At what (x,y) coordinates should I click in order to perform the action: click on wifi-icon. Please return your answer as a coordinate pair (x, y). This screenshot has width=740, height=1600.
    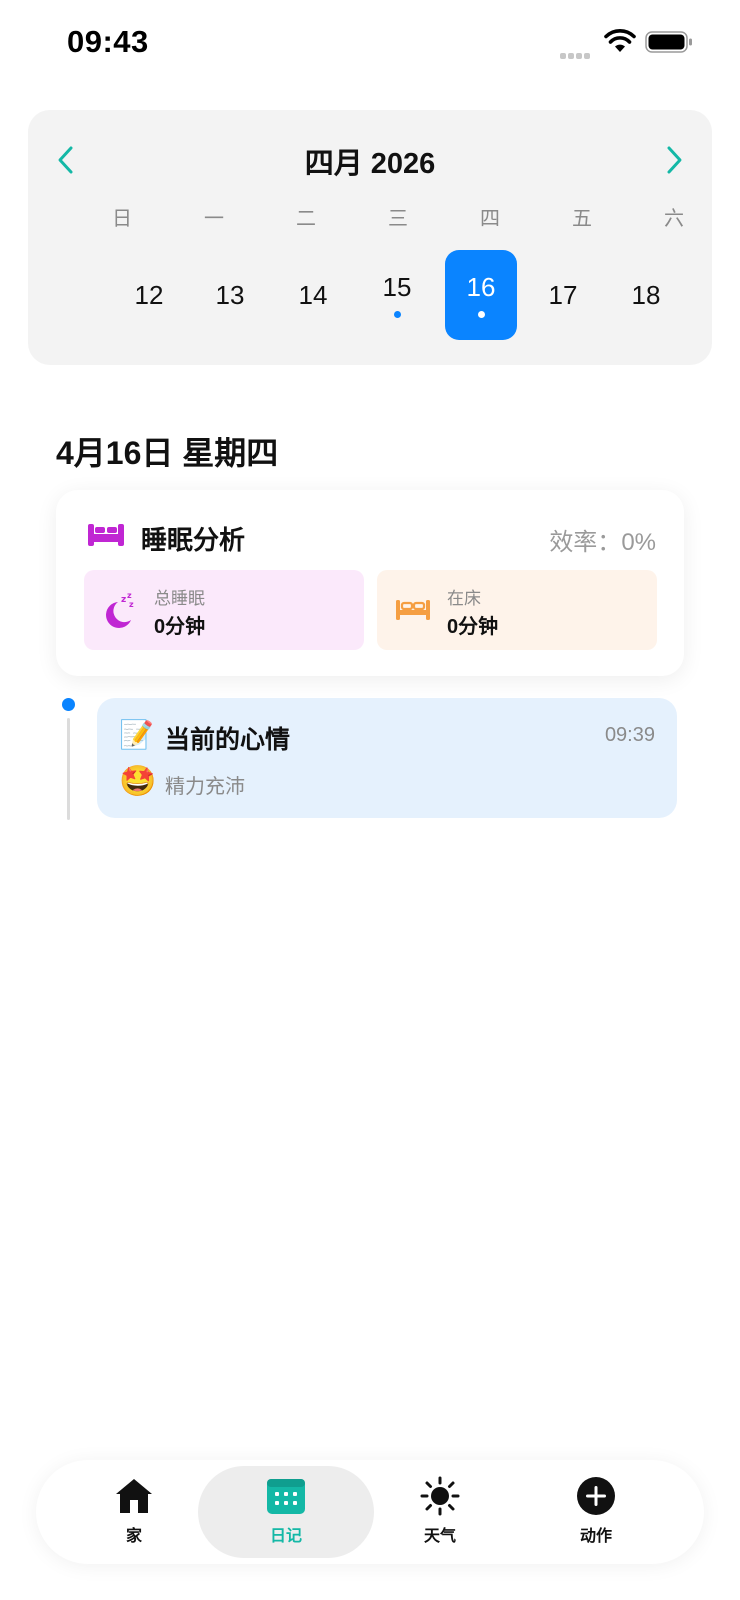
    Looking at the image, I should click on (620, 40).